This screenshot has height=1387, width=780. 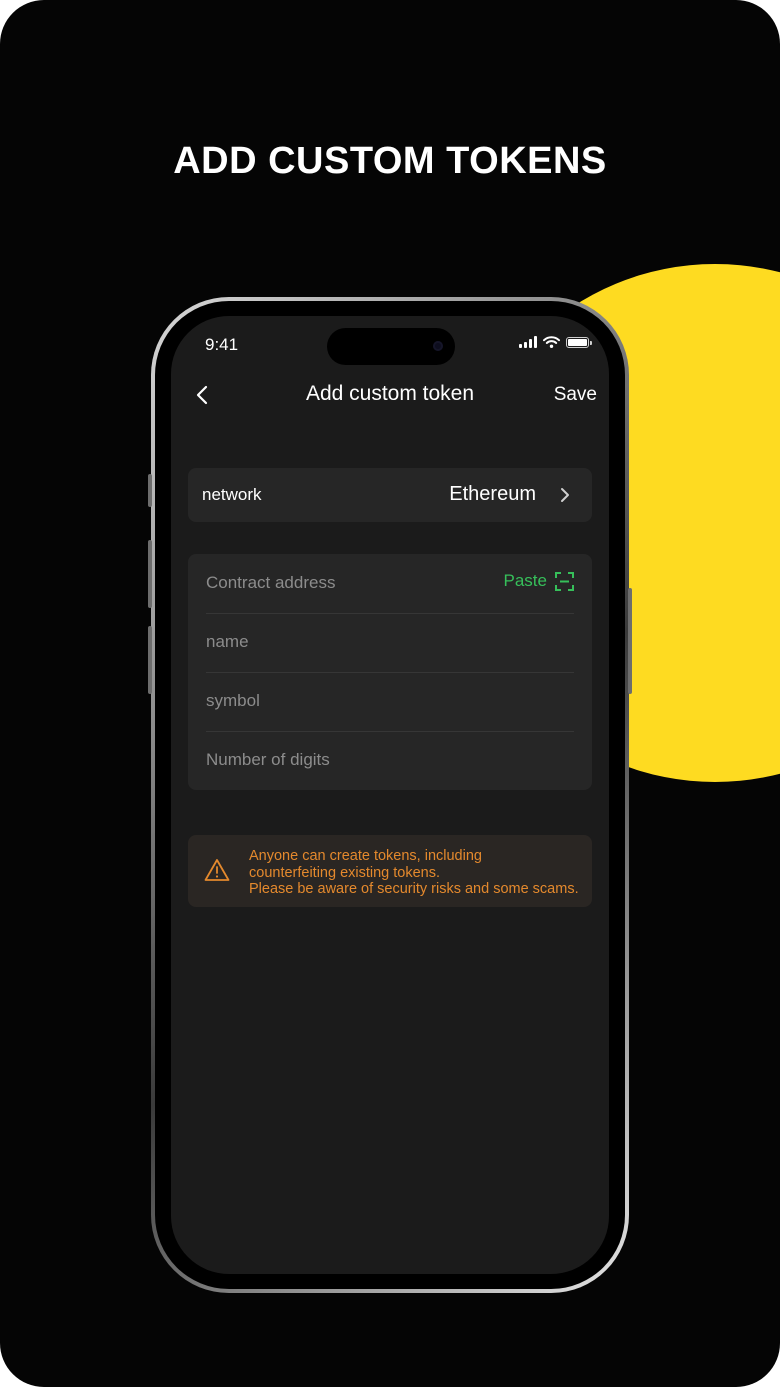 I want to click on status-icons, so click(x=555, y=342).